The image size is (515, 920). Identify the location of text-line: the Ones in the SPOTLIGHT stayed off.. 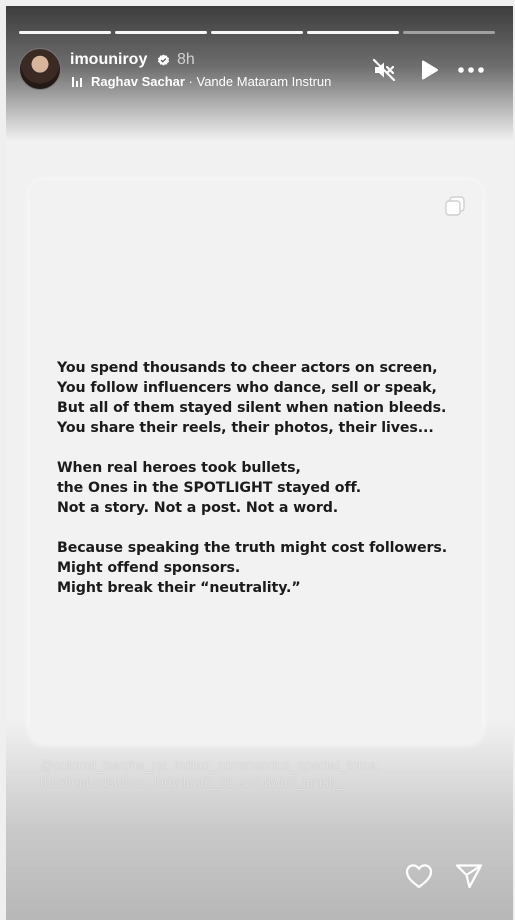
(209, 488).